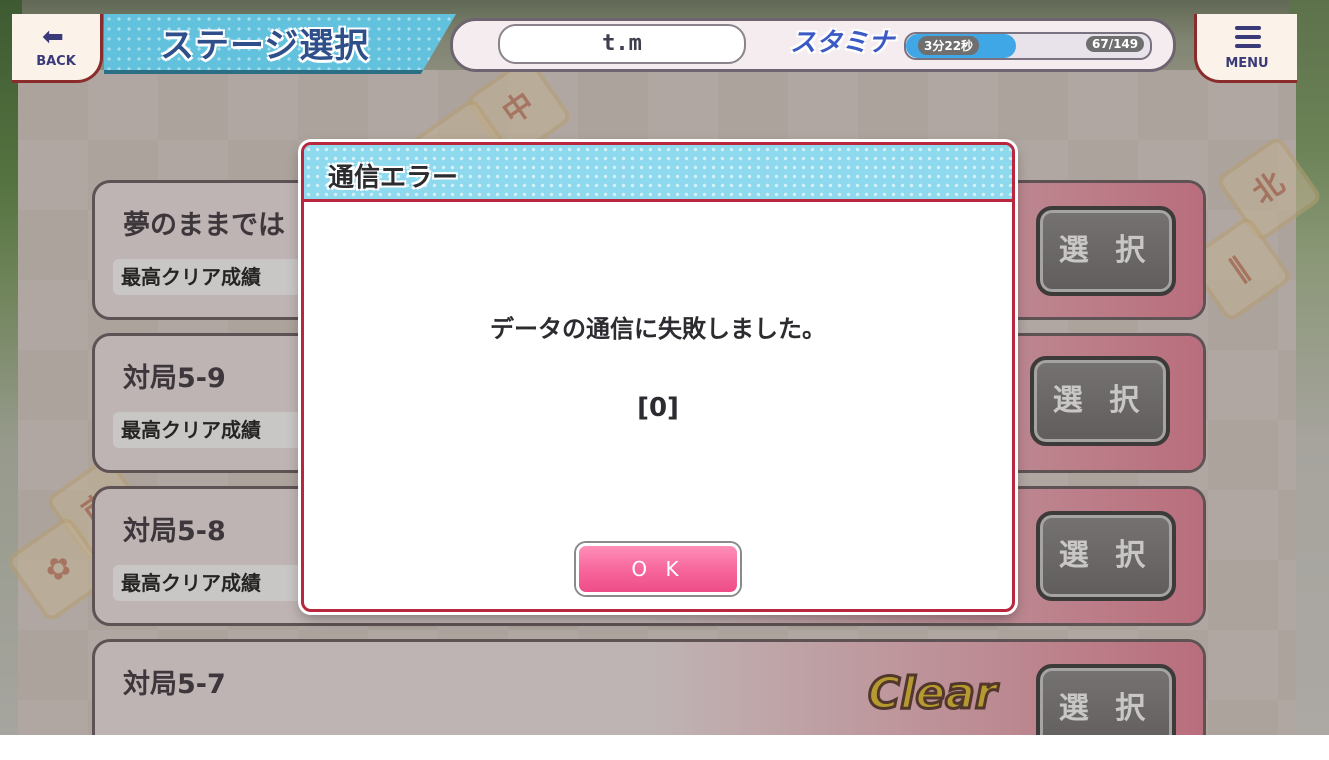 Image resolution: width=1329 pixels, height=760 pixels. I want to click on back-button: ⬅ BACK, so click(57, 48).